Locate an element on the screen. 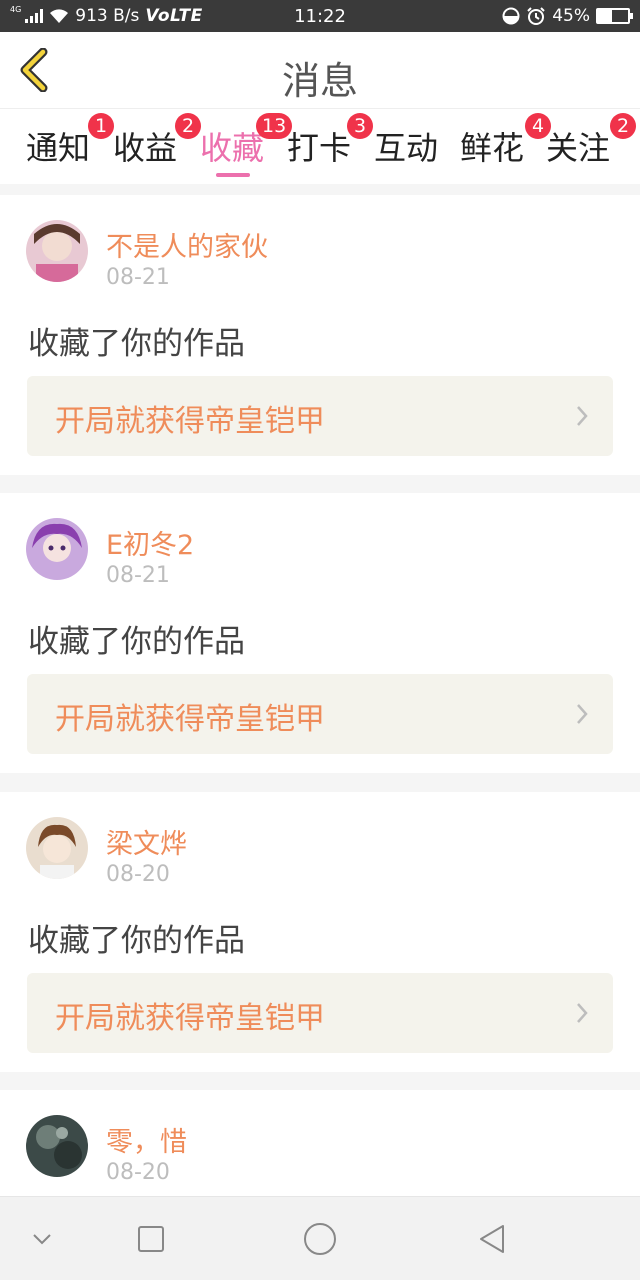 The width and height of the screenshot is (640, 1280). moon-icon is located at coordinates (511, 16).